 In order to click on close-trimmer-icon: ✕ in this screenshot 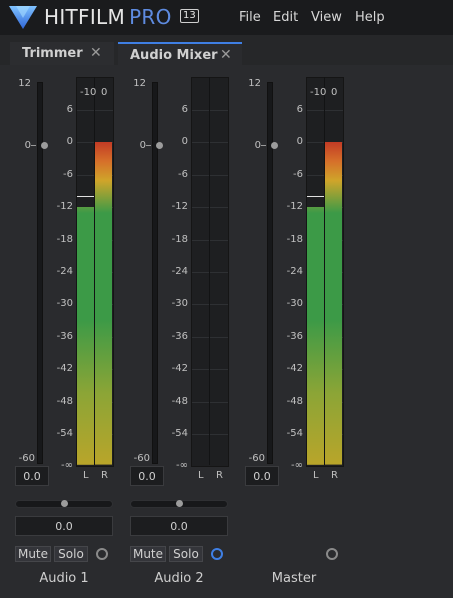, I will do `click(96, 53)`.